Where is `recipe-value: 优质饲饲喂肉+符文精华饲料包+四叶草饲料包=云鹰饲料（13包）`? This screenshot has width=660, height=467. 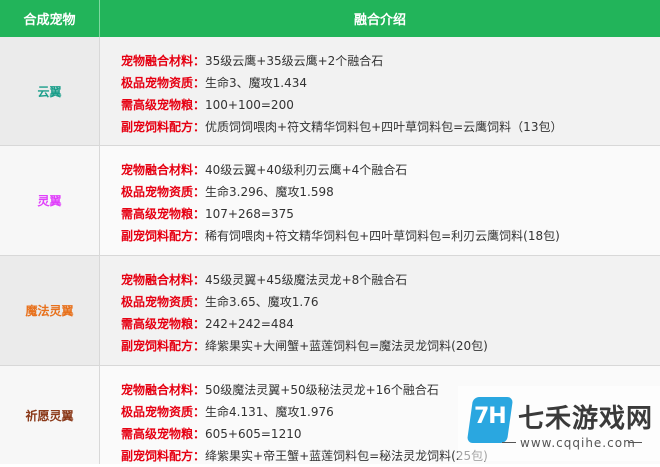
recipe-value: 优质饲饲喂肉+符文精华饲料包+四叶草饲料包=云鹰饲料（13包） is located at coordinates (384, 127).